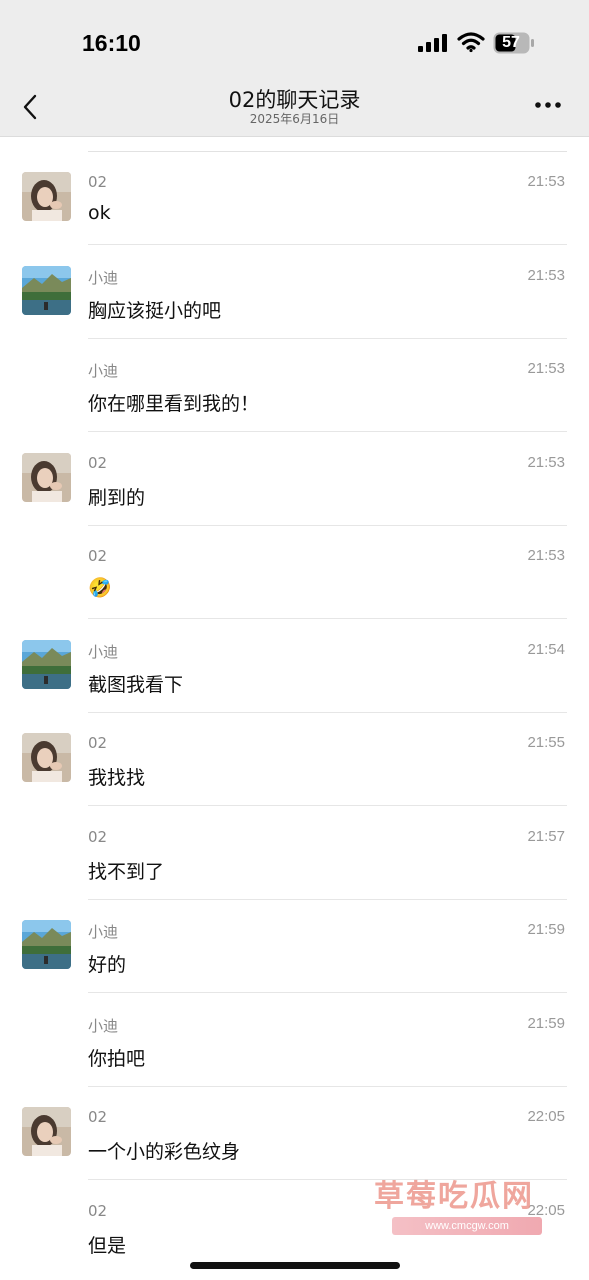  What do you see at coordinates (174, 404) in the screenshot?
I see `message-text: 你在哪里看到我的！` at bounding box center [174, 404].